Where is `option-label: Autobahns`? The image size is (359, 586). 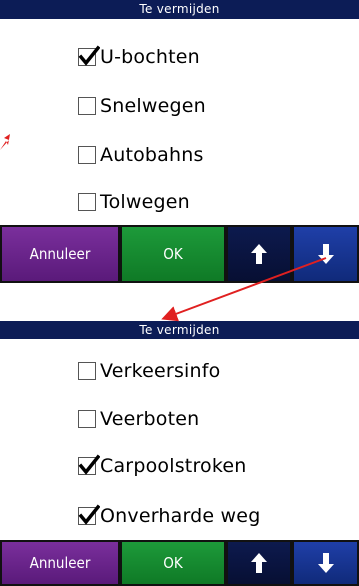 option-label: Autobahns is located at coordinates (152, 155).